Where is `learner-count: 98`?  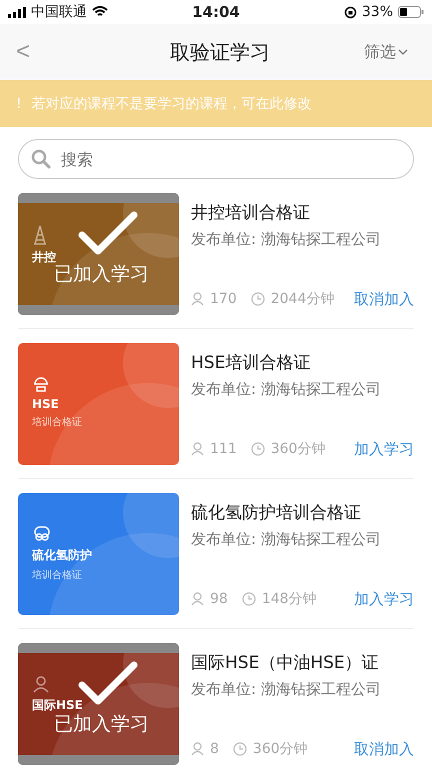
learner-count: 98 is located at coordinates (219, 599).